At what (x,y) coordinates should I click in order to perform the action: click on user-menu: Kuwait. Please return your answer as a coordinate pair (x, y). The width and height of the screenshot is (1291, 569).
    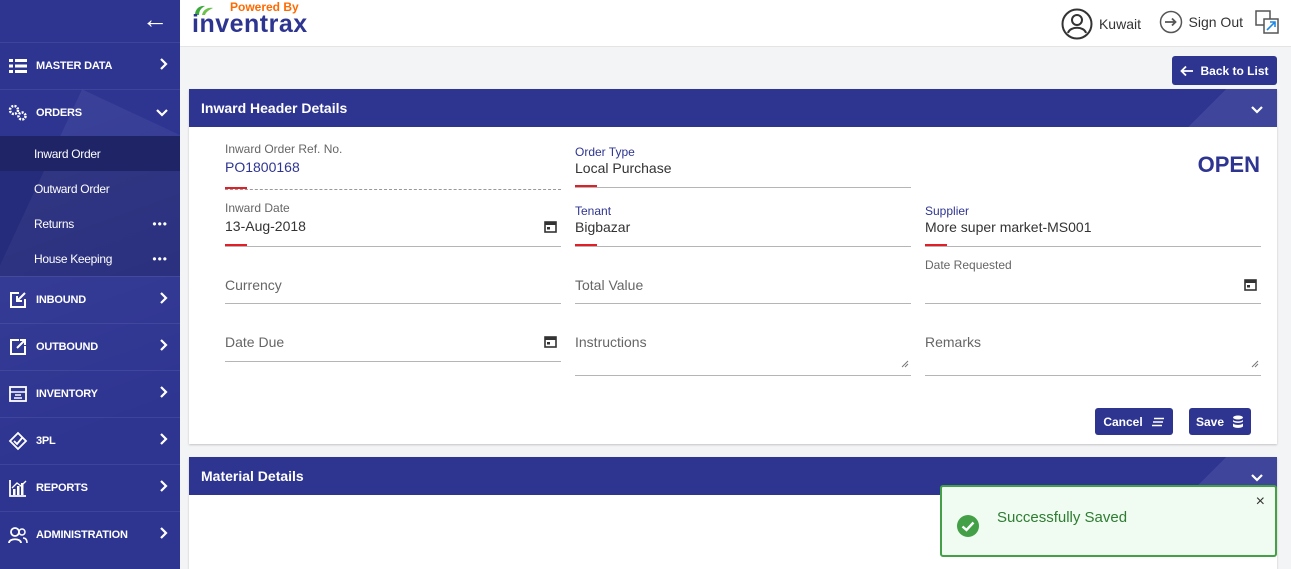
    Looking at the image, I should click on (1101, 24).